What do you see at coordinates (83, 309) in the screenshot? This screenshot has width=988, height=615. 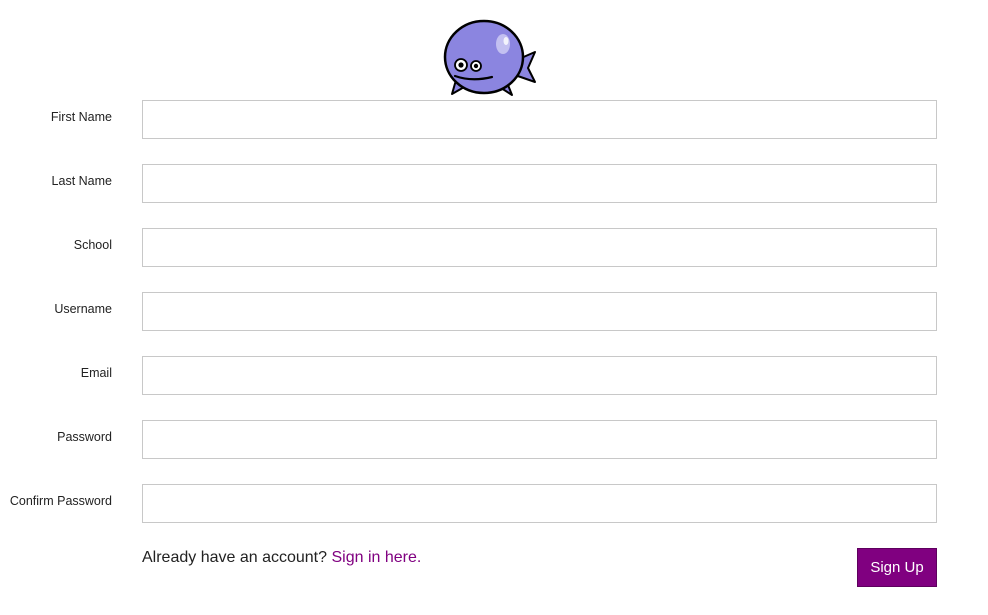 I see `username-label: Username` at bounding box center [83, 309].